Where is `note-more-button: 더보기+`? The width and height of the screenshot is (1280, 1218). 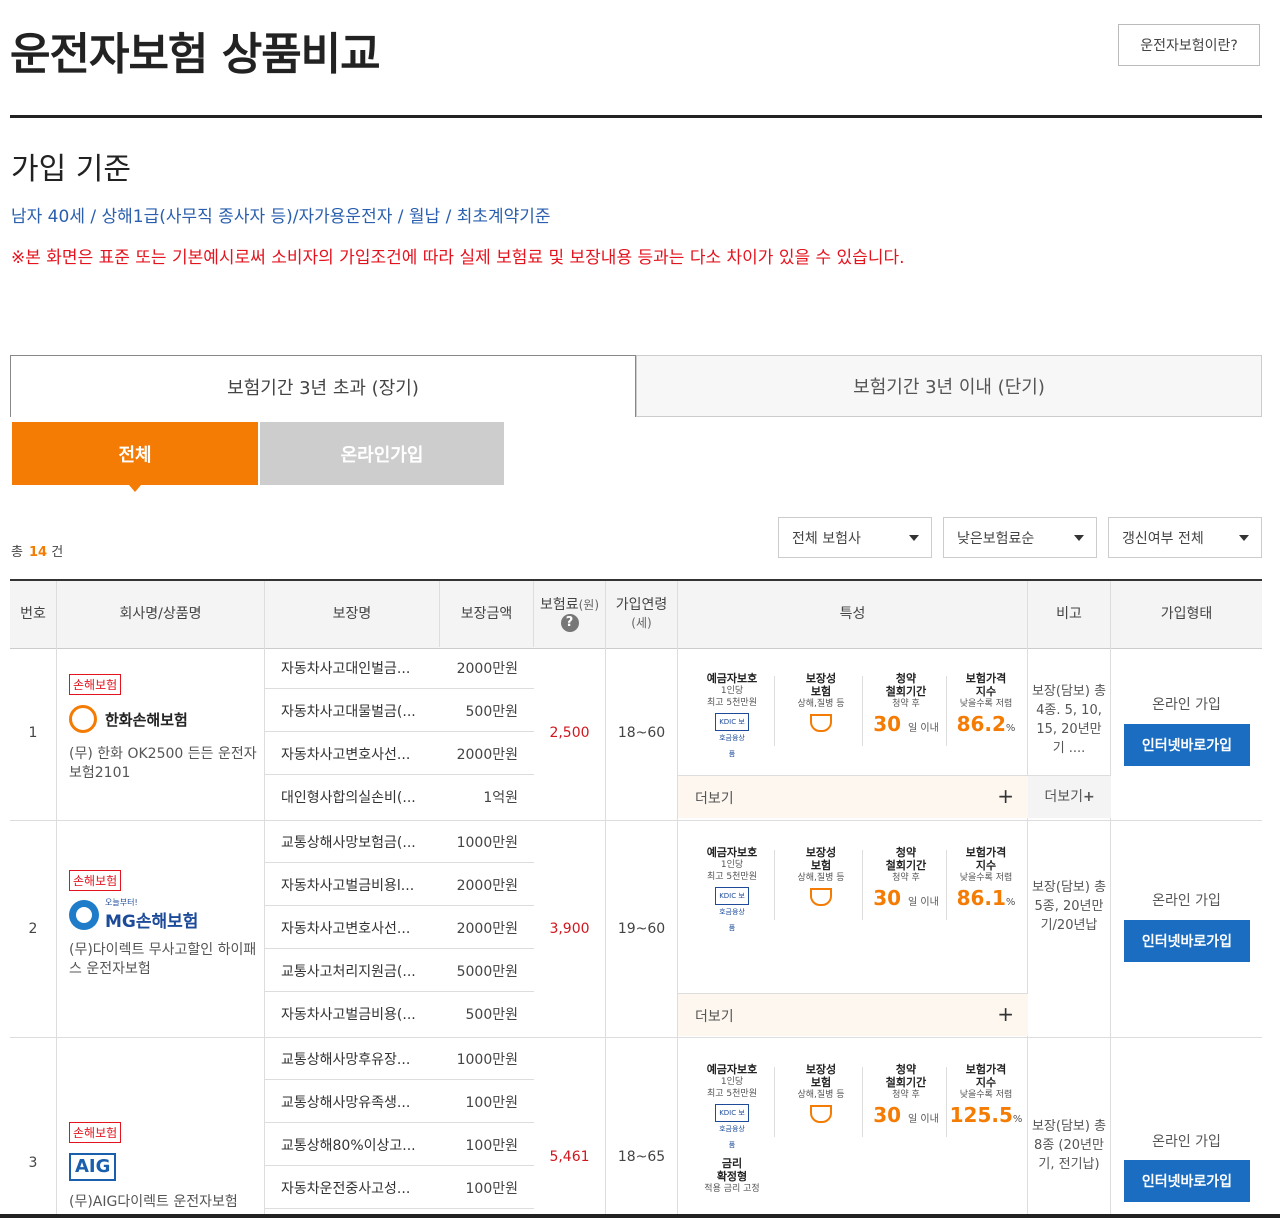 note-more-button: 더보기+ is located at coordinates (1069, 796).